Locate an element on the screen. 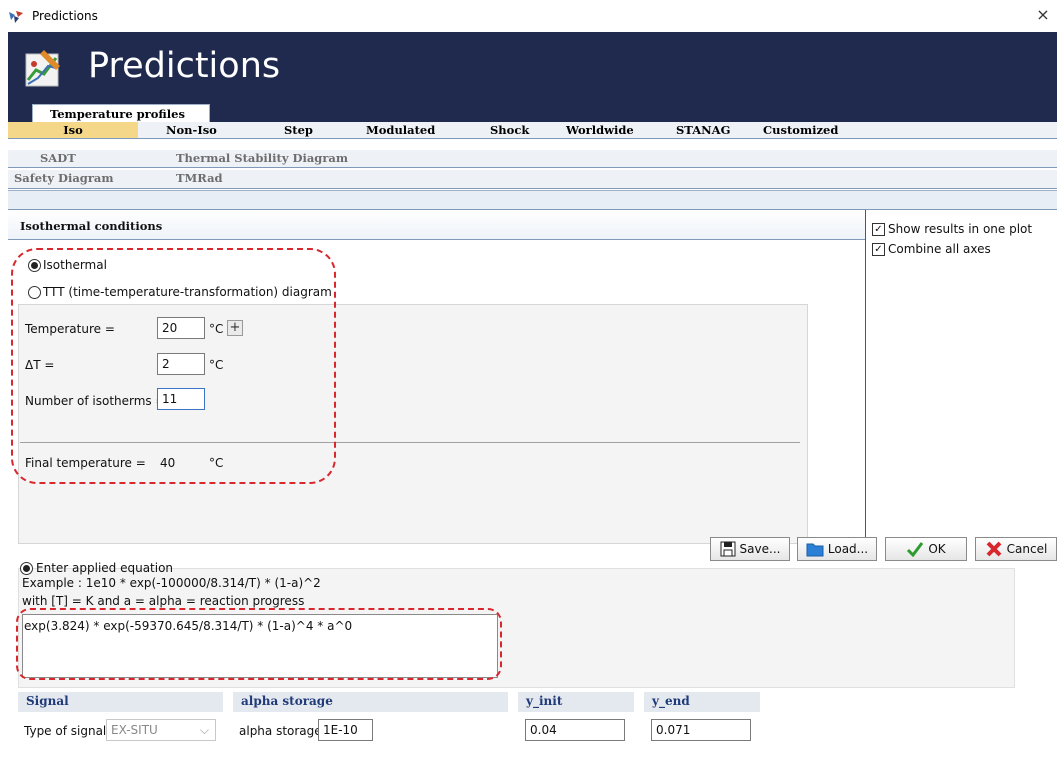 This screenshot has width=1057, height=758. menu-item-tmrad: TMRad is located at coordinates (199, 178).